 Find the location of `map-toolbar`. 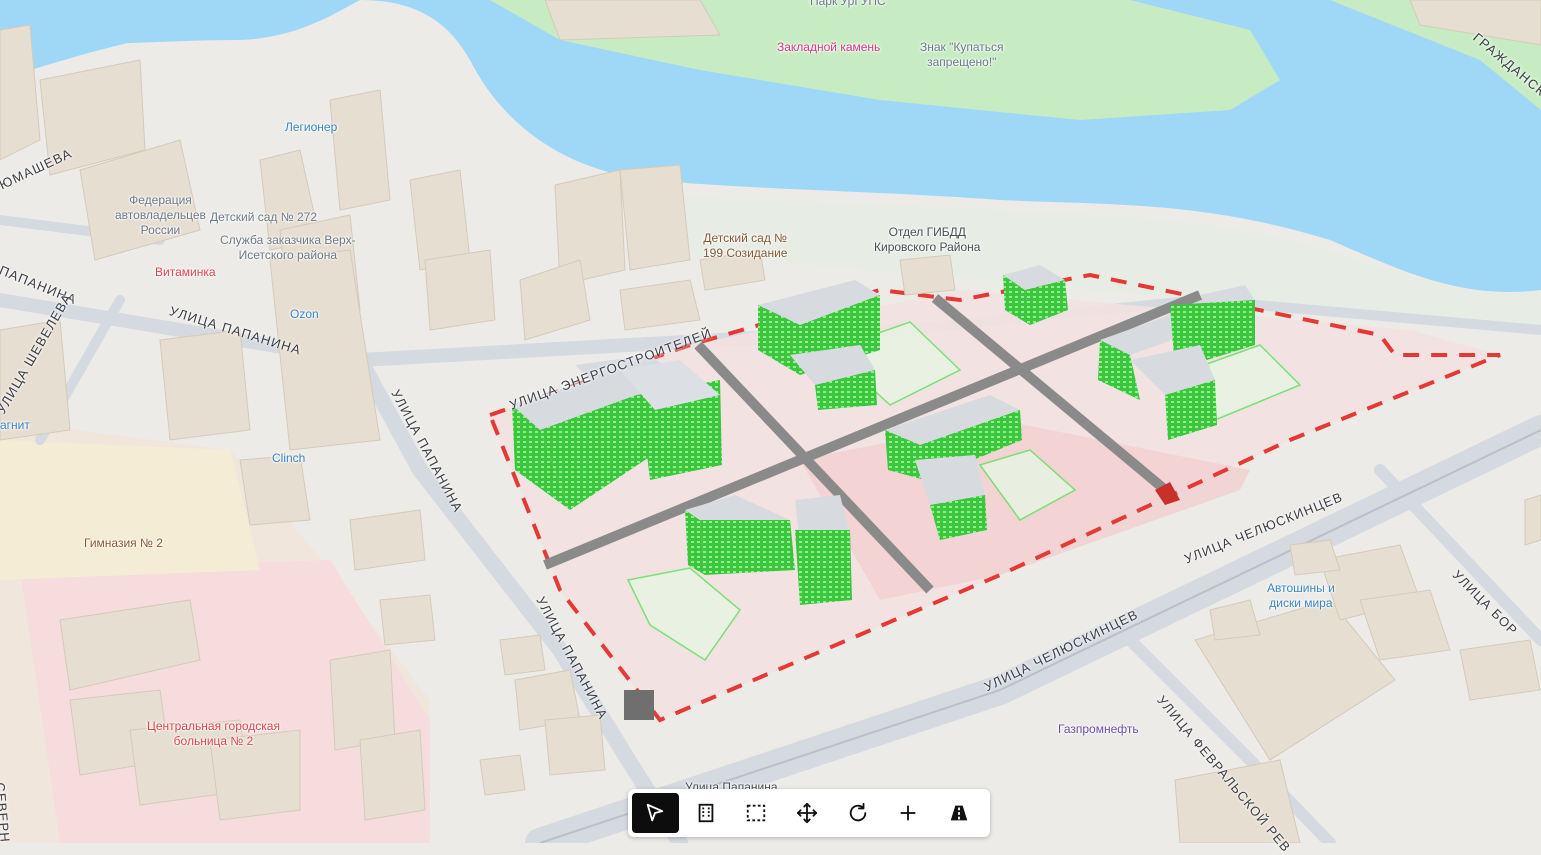

map-toolbar is located at coordinates (809, 813).